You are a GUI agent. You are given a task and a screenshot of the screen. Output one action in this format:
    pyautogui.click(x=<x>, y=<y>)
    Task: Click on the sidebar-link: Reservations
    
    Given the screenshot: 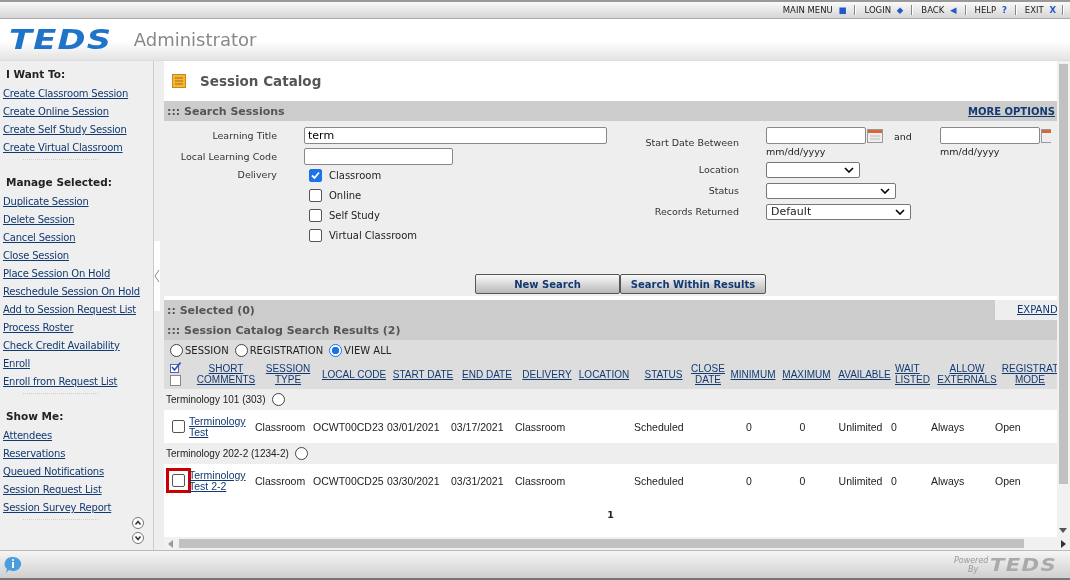 What is the action you would take?
    pyautogui.click(x=78, y=454)
    